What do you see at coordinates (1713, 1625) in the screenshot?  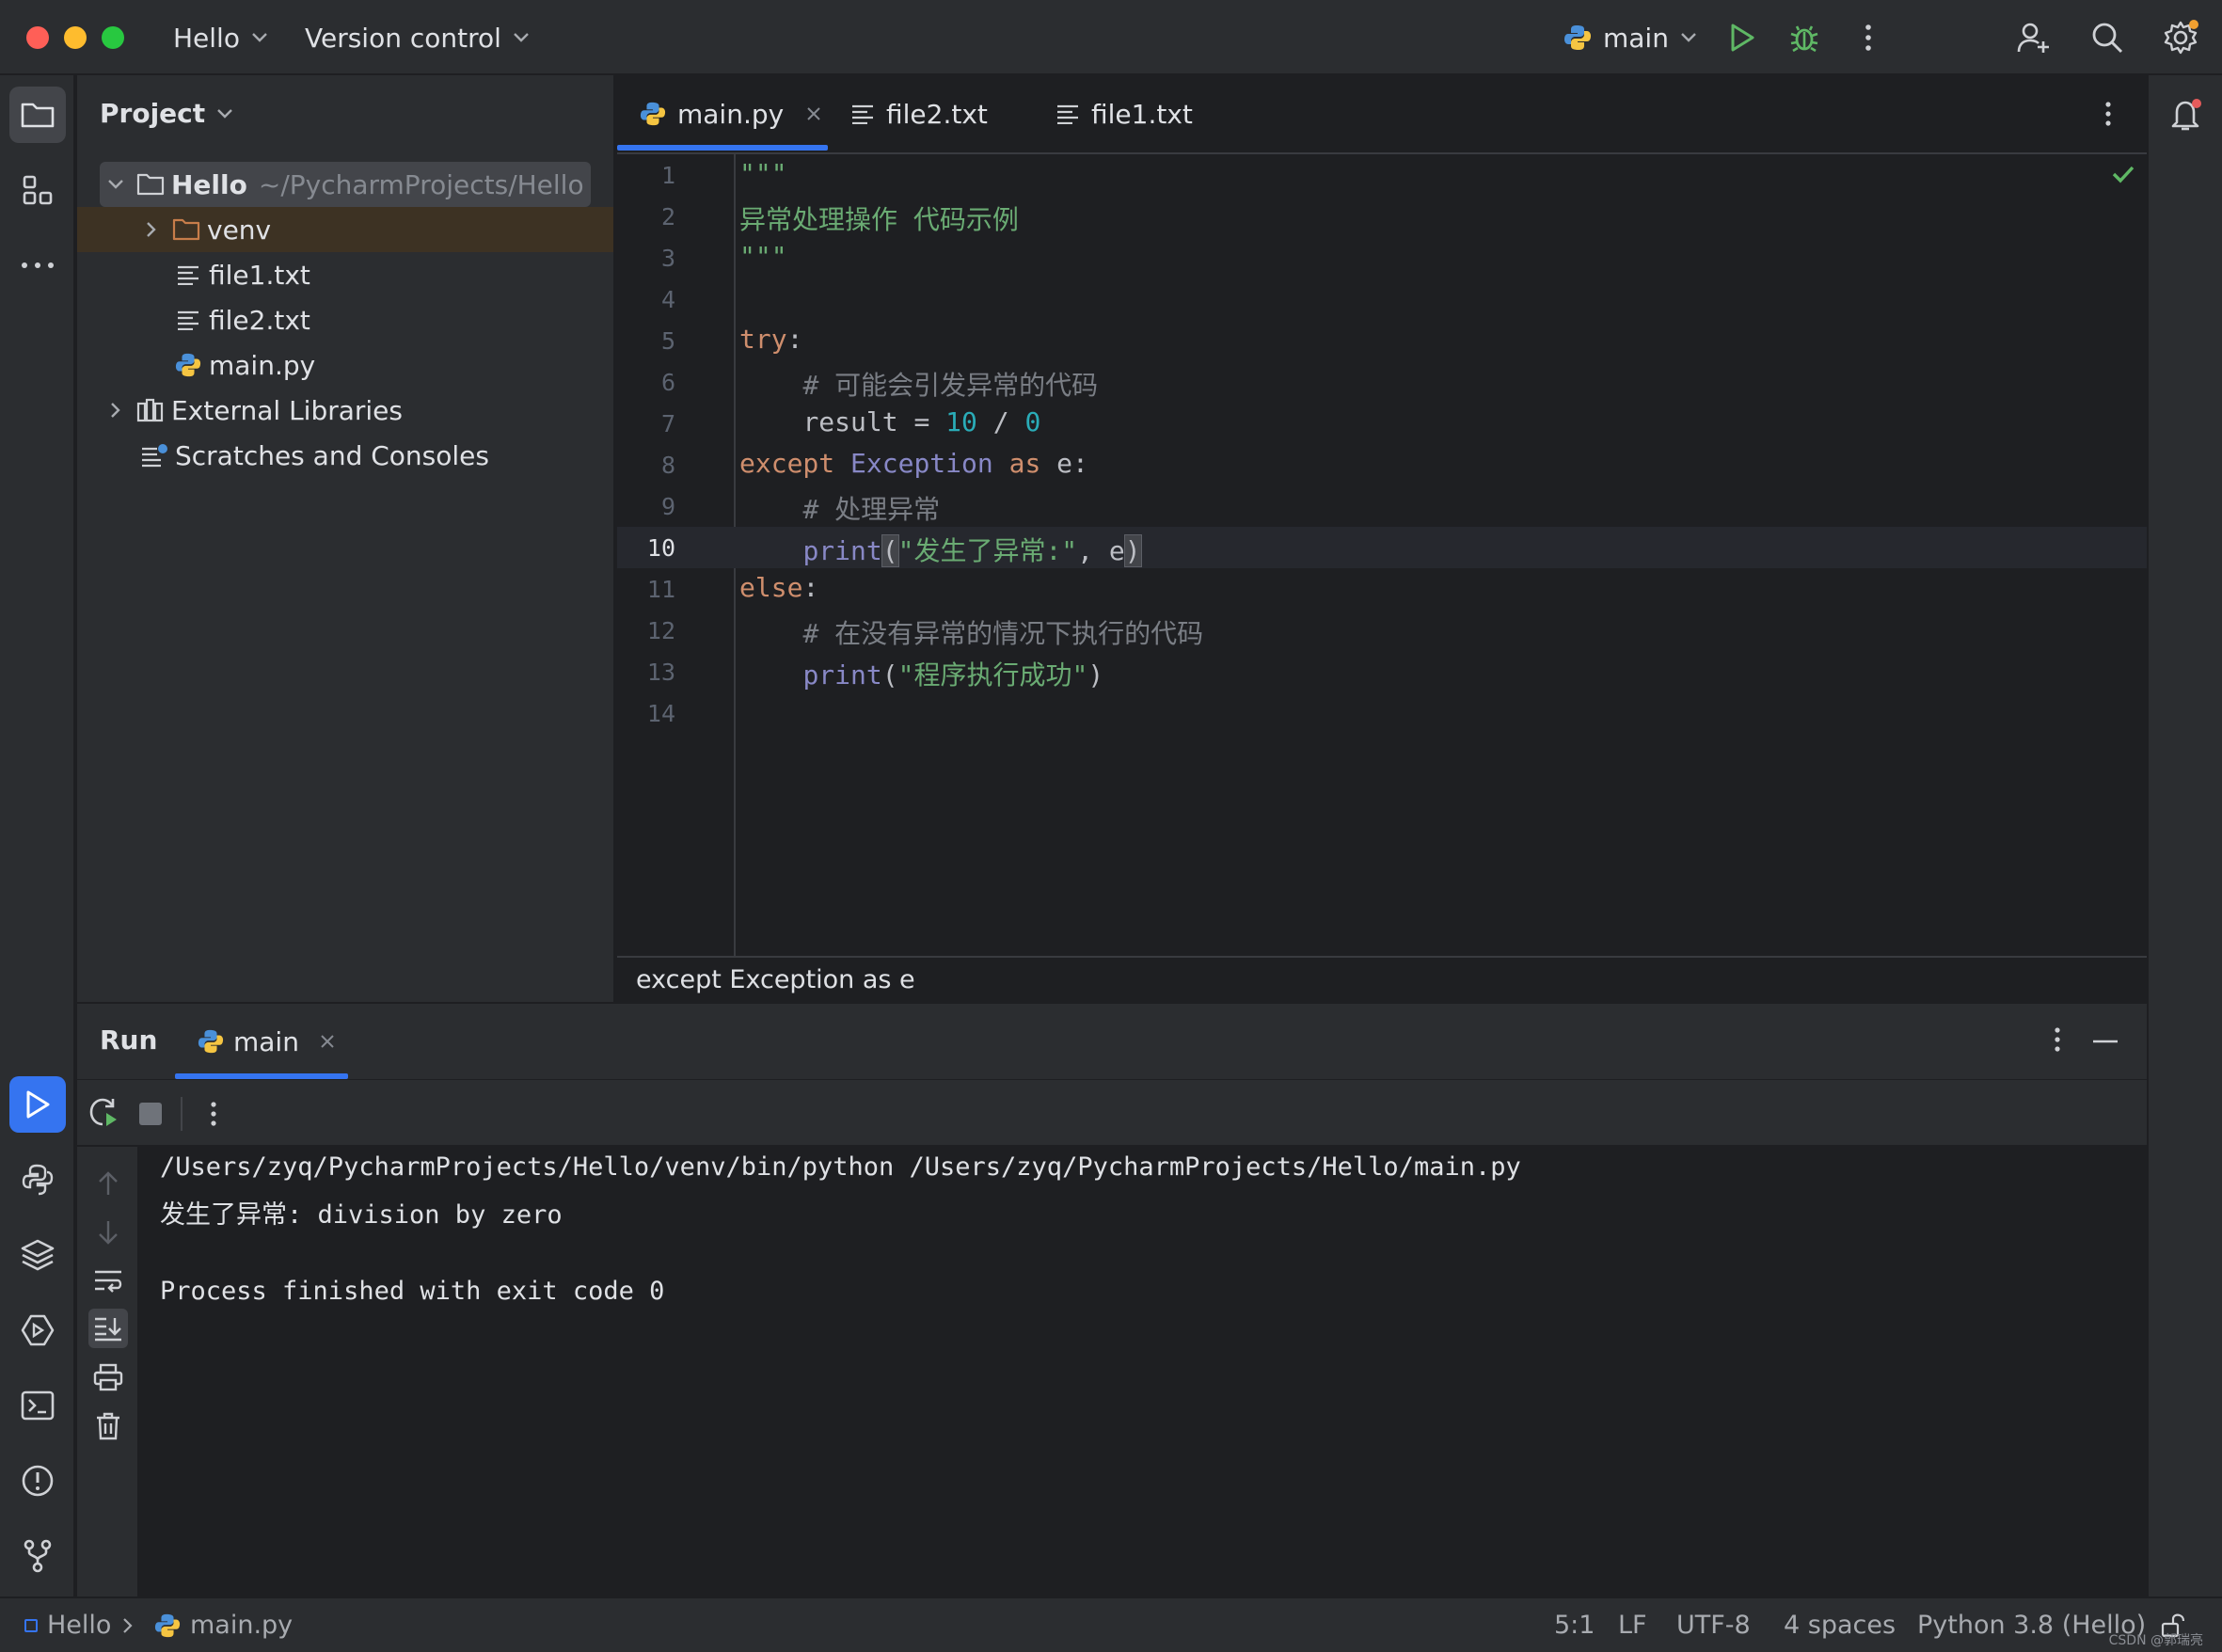 I see `file-encoding: UTF-8` at bounding box center [1713, 1625].